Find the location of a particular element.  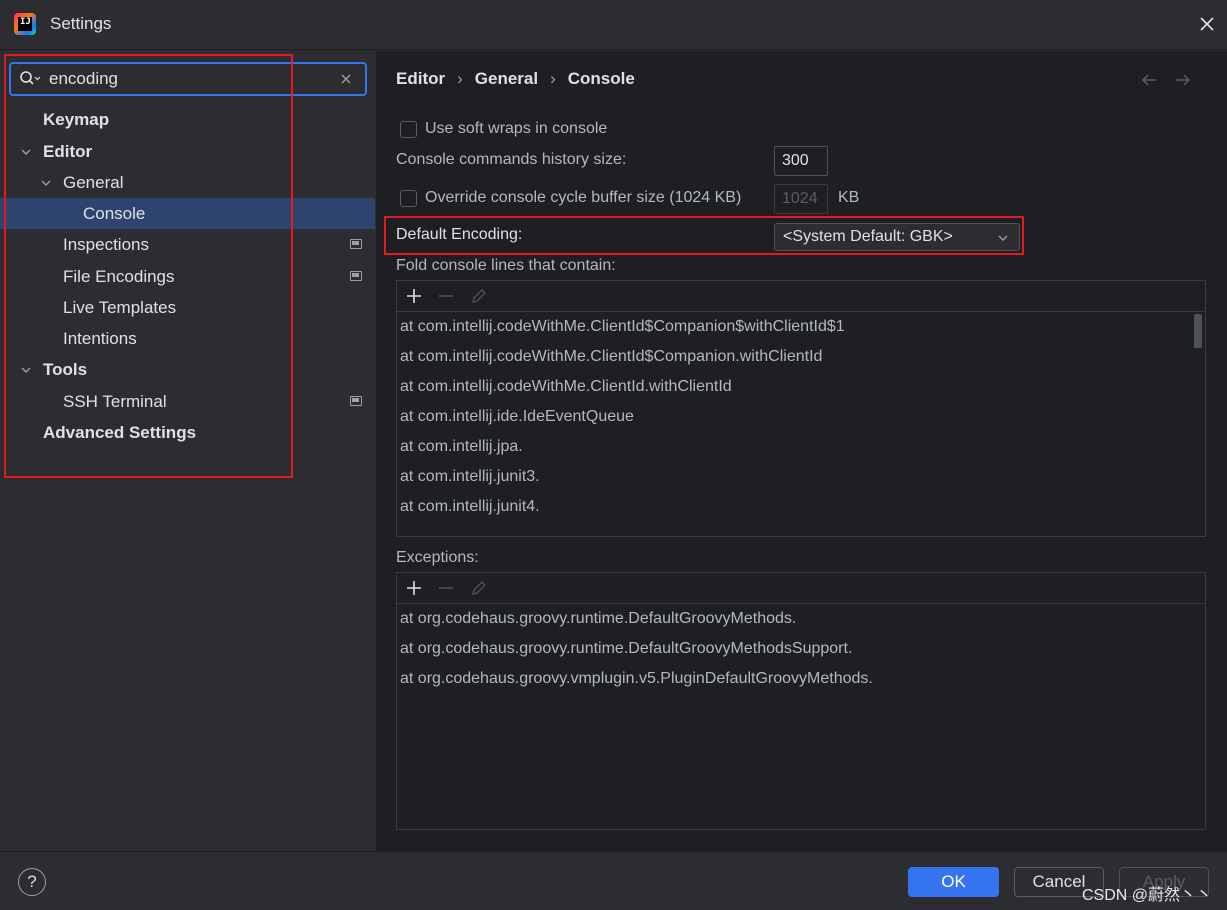

breadcrumb-item: Editor is located at coordinates (420, 79).